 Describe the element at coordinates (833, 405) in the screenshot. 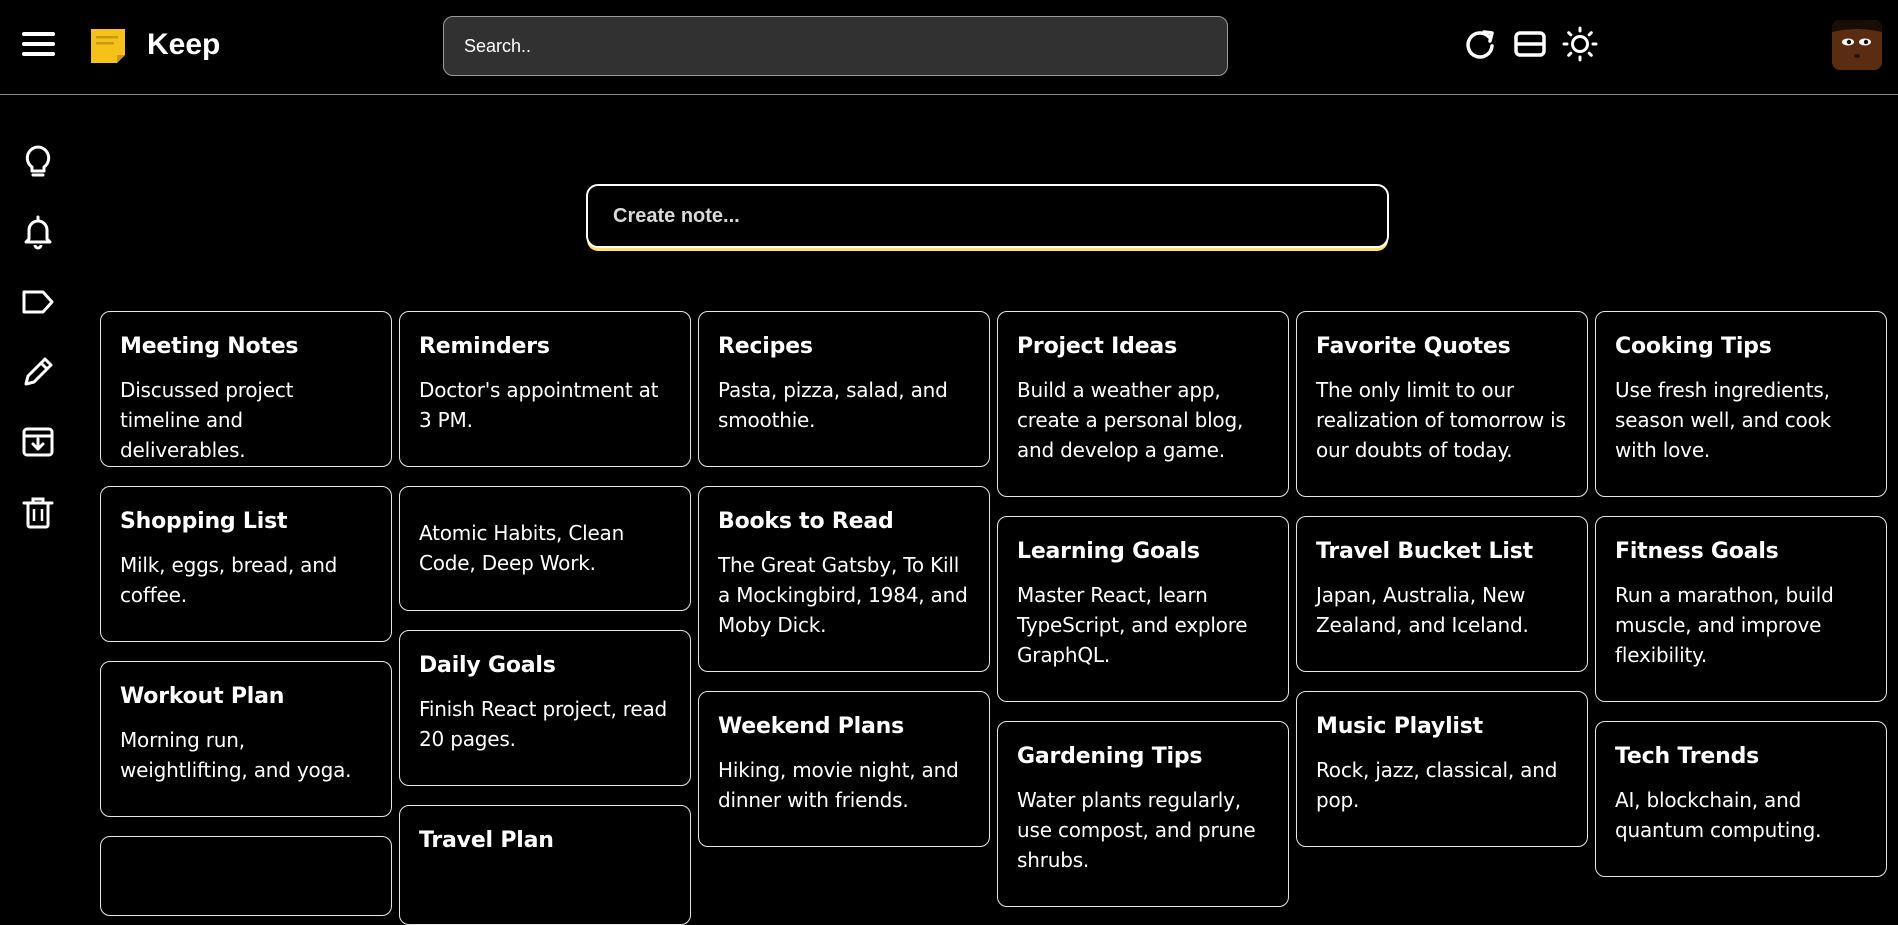

I see `note-body: Pasta, pizza, salad, and smoothie.` at that location.